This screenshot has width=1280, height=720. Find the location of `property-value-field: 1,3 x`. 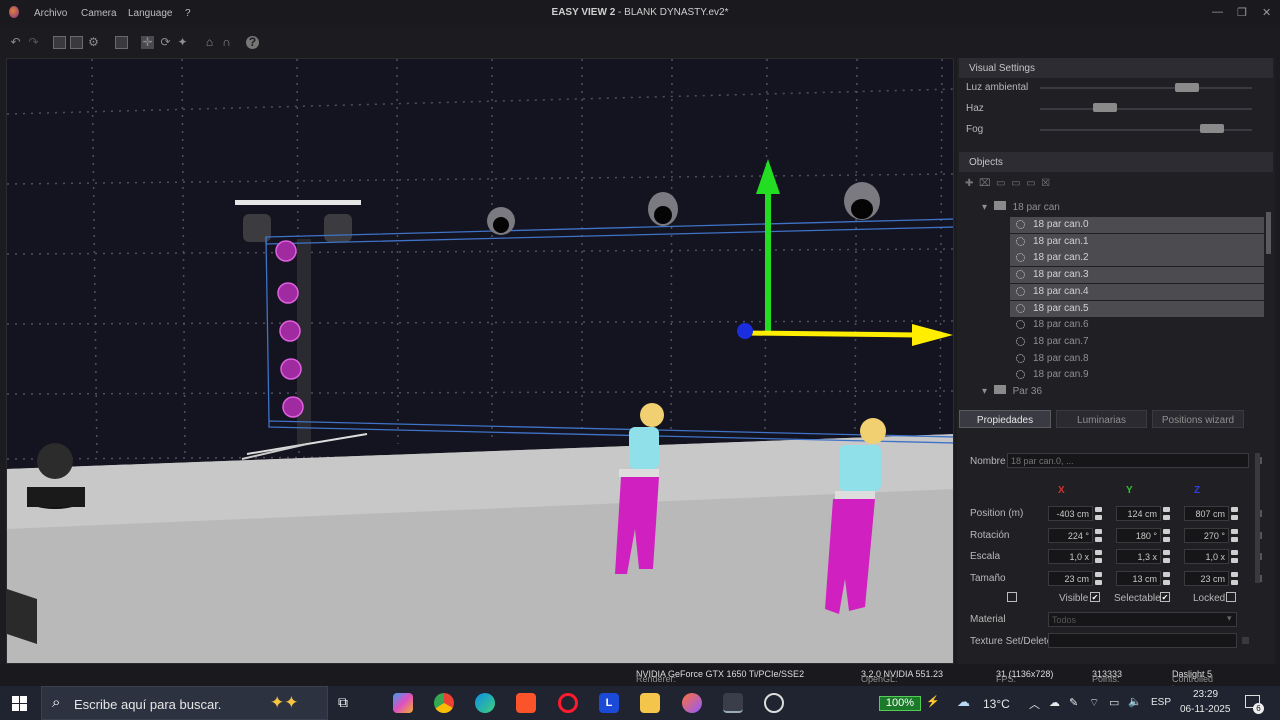

property-value-field: 1,3 x is located at coordinates (1138, 556).